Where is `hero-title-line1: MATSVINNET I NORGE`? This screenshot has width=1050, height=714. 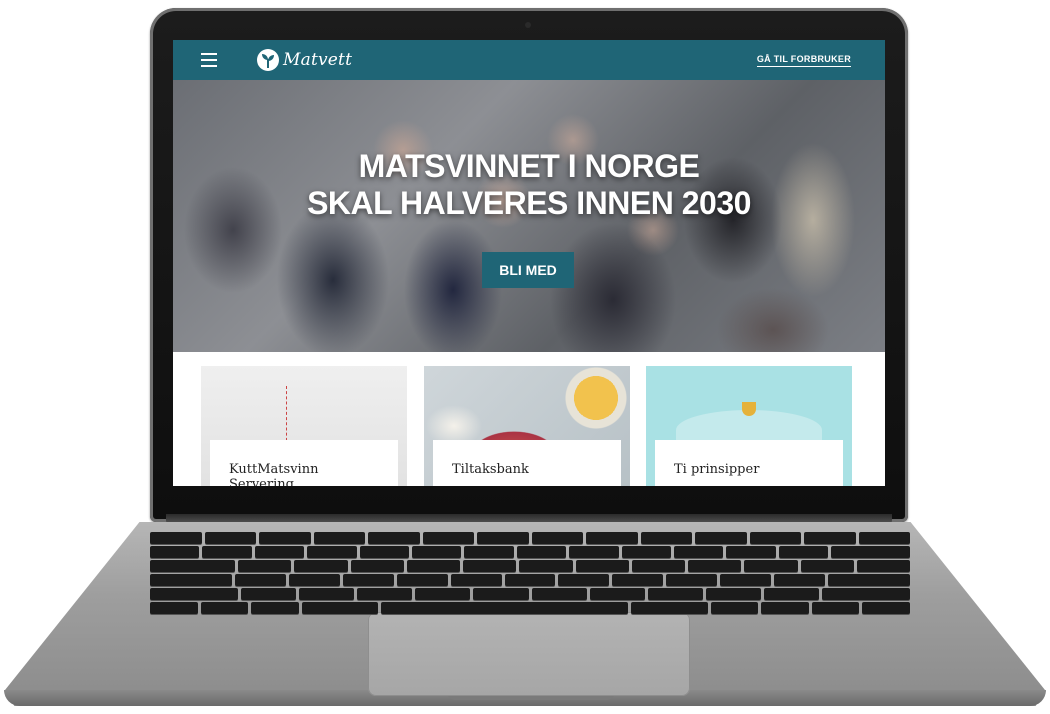
hero-title-line1: MATSVINNET I NORGE is located at coordinates (529, 166).